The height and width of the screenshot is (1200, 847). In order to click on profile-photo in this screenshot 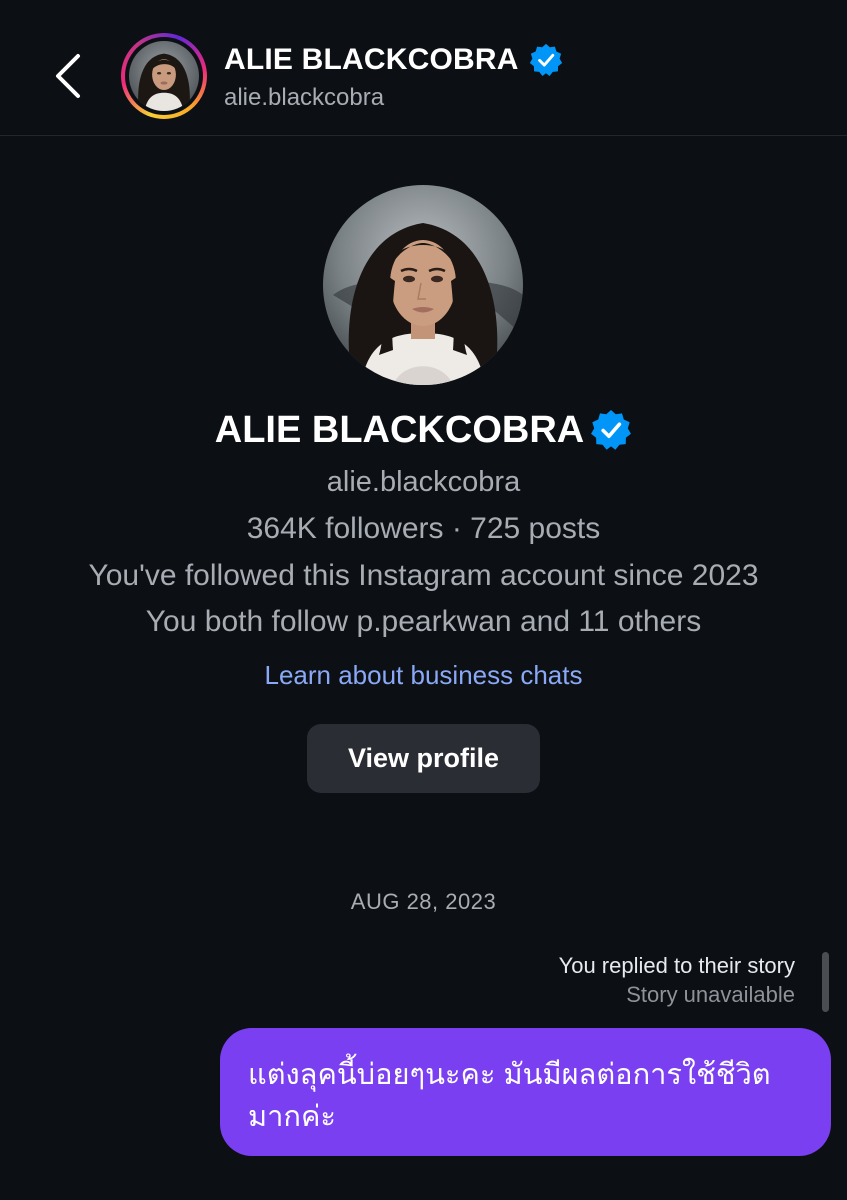, I will do `click(423, 285)`.